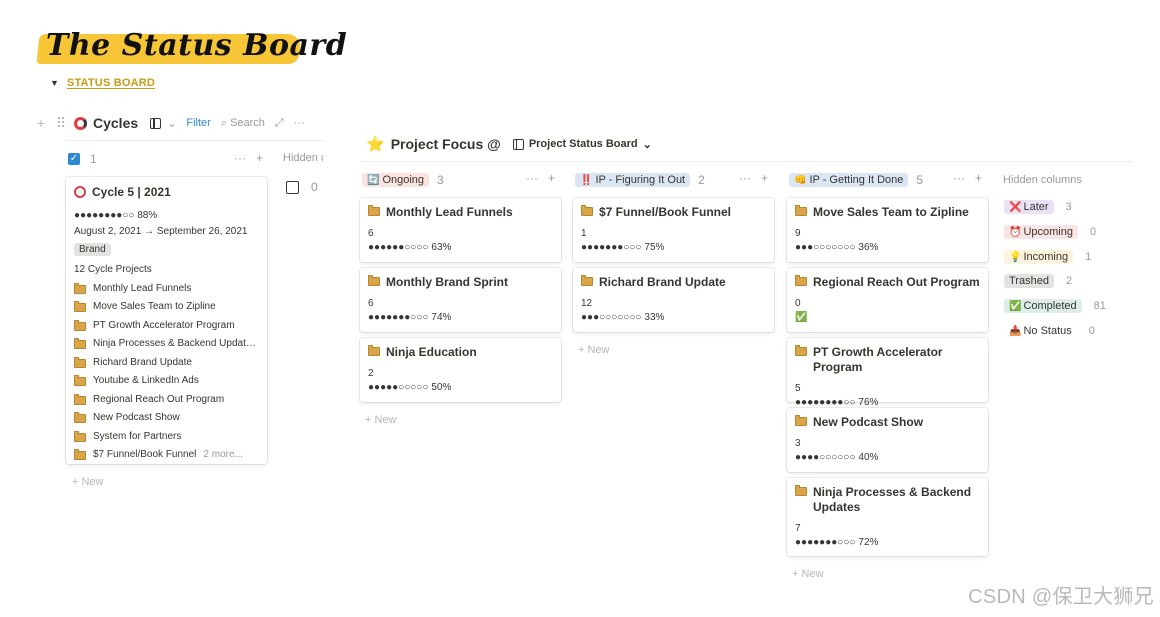 The image size is (1160, 617). Describe the element at coordinates (673, 230) in the screenshot. I see `project-card: $7 Funnel/Book Funnel 1 ●●●●●●●○○○ 75%` at that location.